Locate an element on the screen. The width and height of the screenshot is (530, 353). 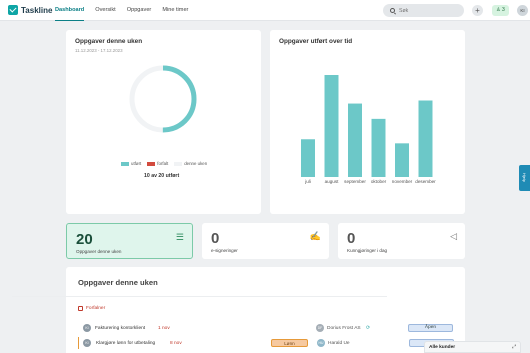
nav-mine-timer: Mine timer is located at coordinates (175, 10).